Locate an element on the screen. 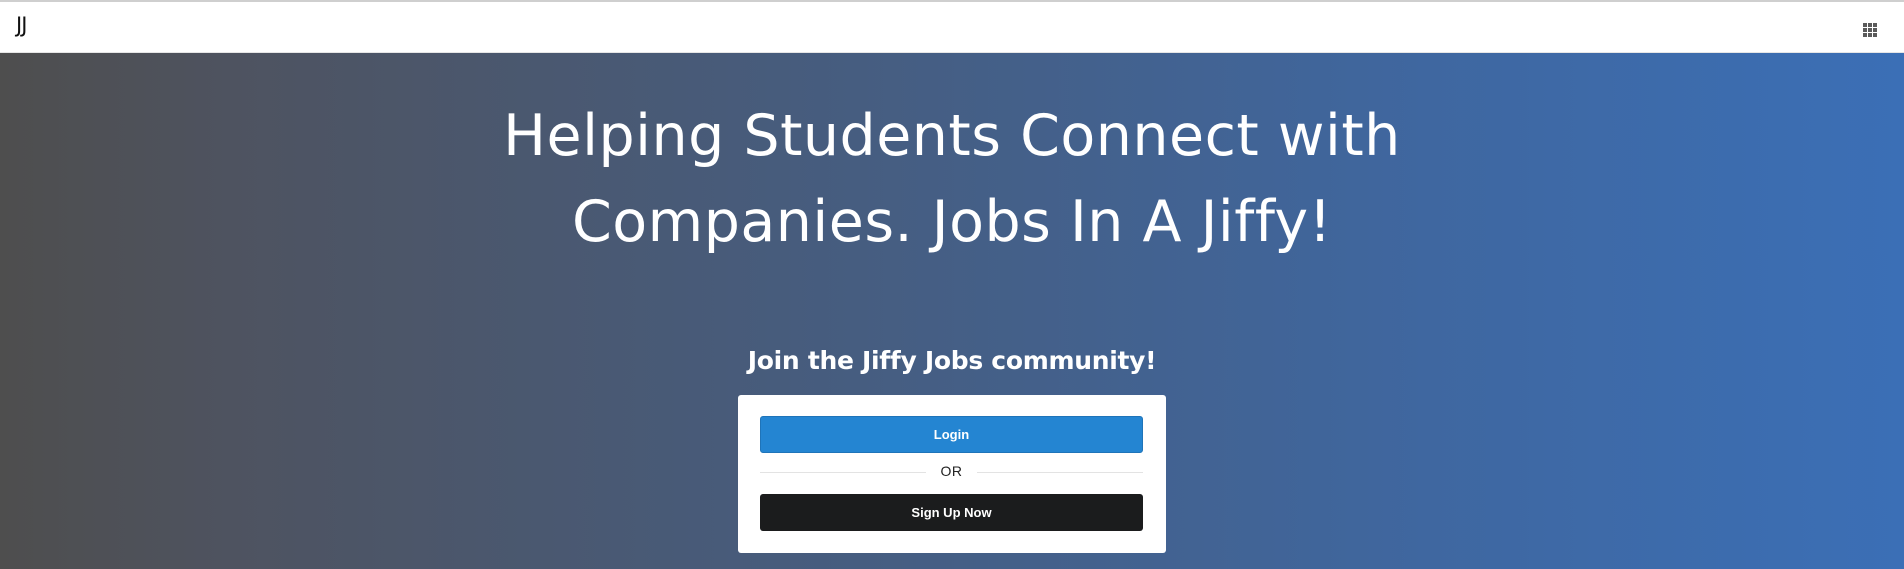 The image size is (1904, 569). brand-logo: JJ is located at coordinates (21, 25).